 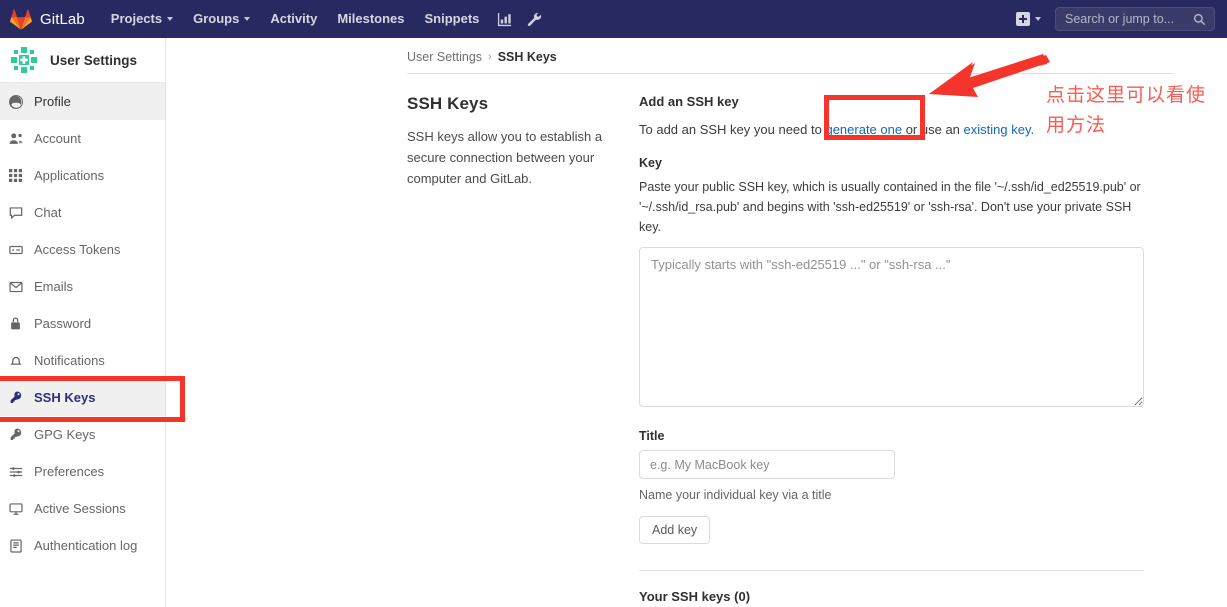 I want to click on sidebar-item-profile: Profile, so click(x=82, y=101).